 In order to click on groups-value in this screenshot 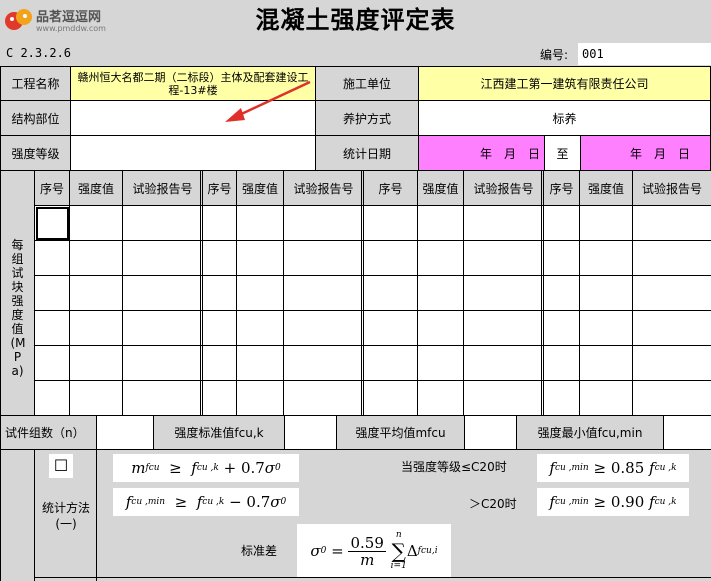, I will do `click(125, 433)`.